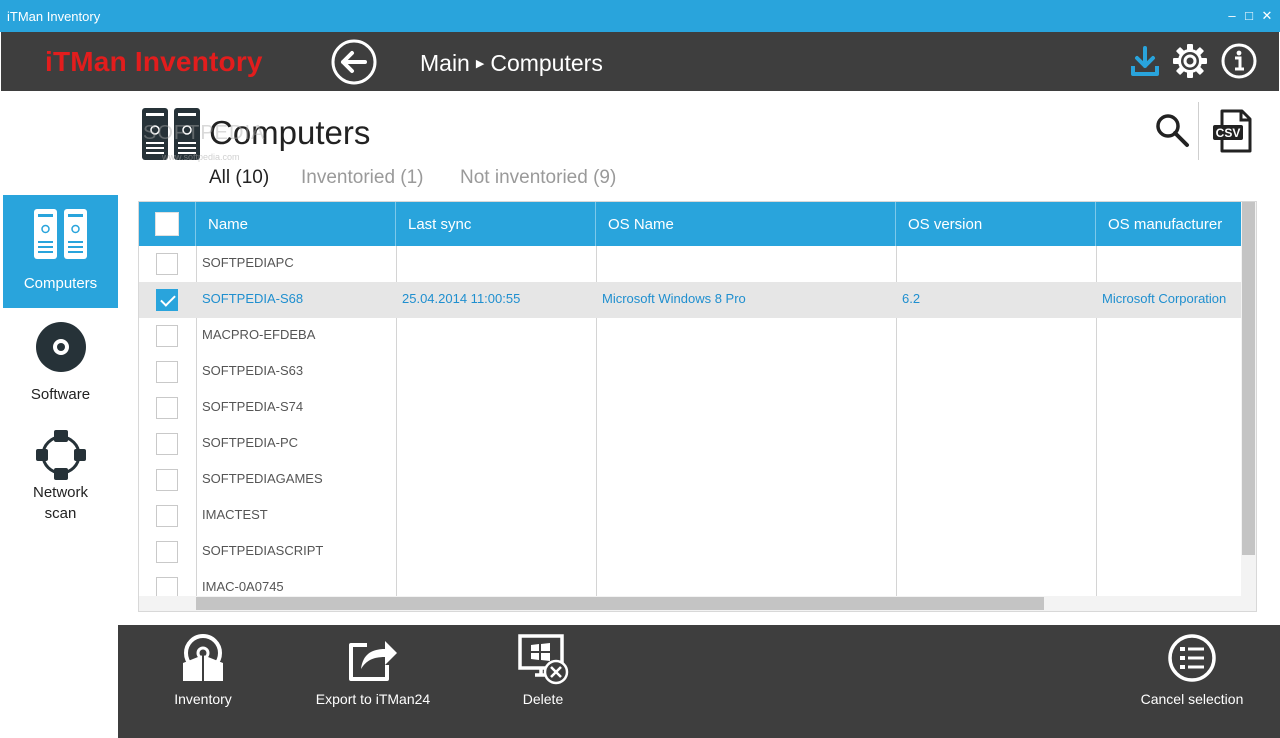  What do you see at coordinates (60, 234) in the screenshot?
I see `computers-icon` at bounding box center [60, 234].